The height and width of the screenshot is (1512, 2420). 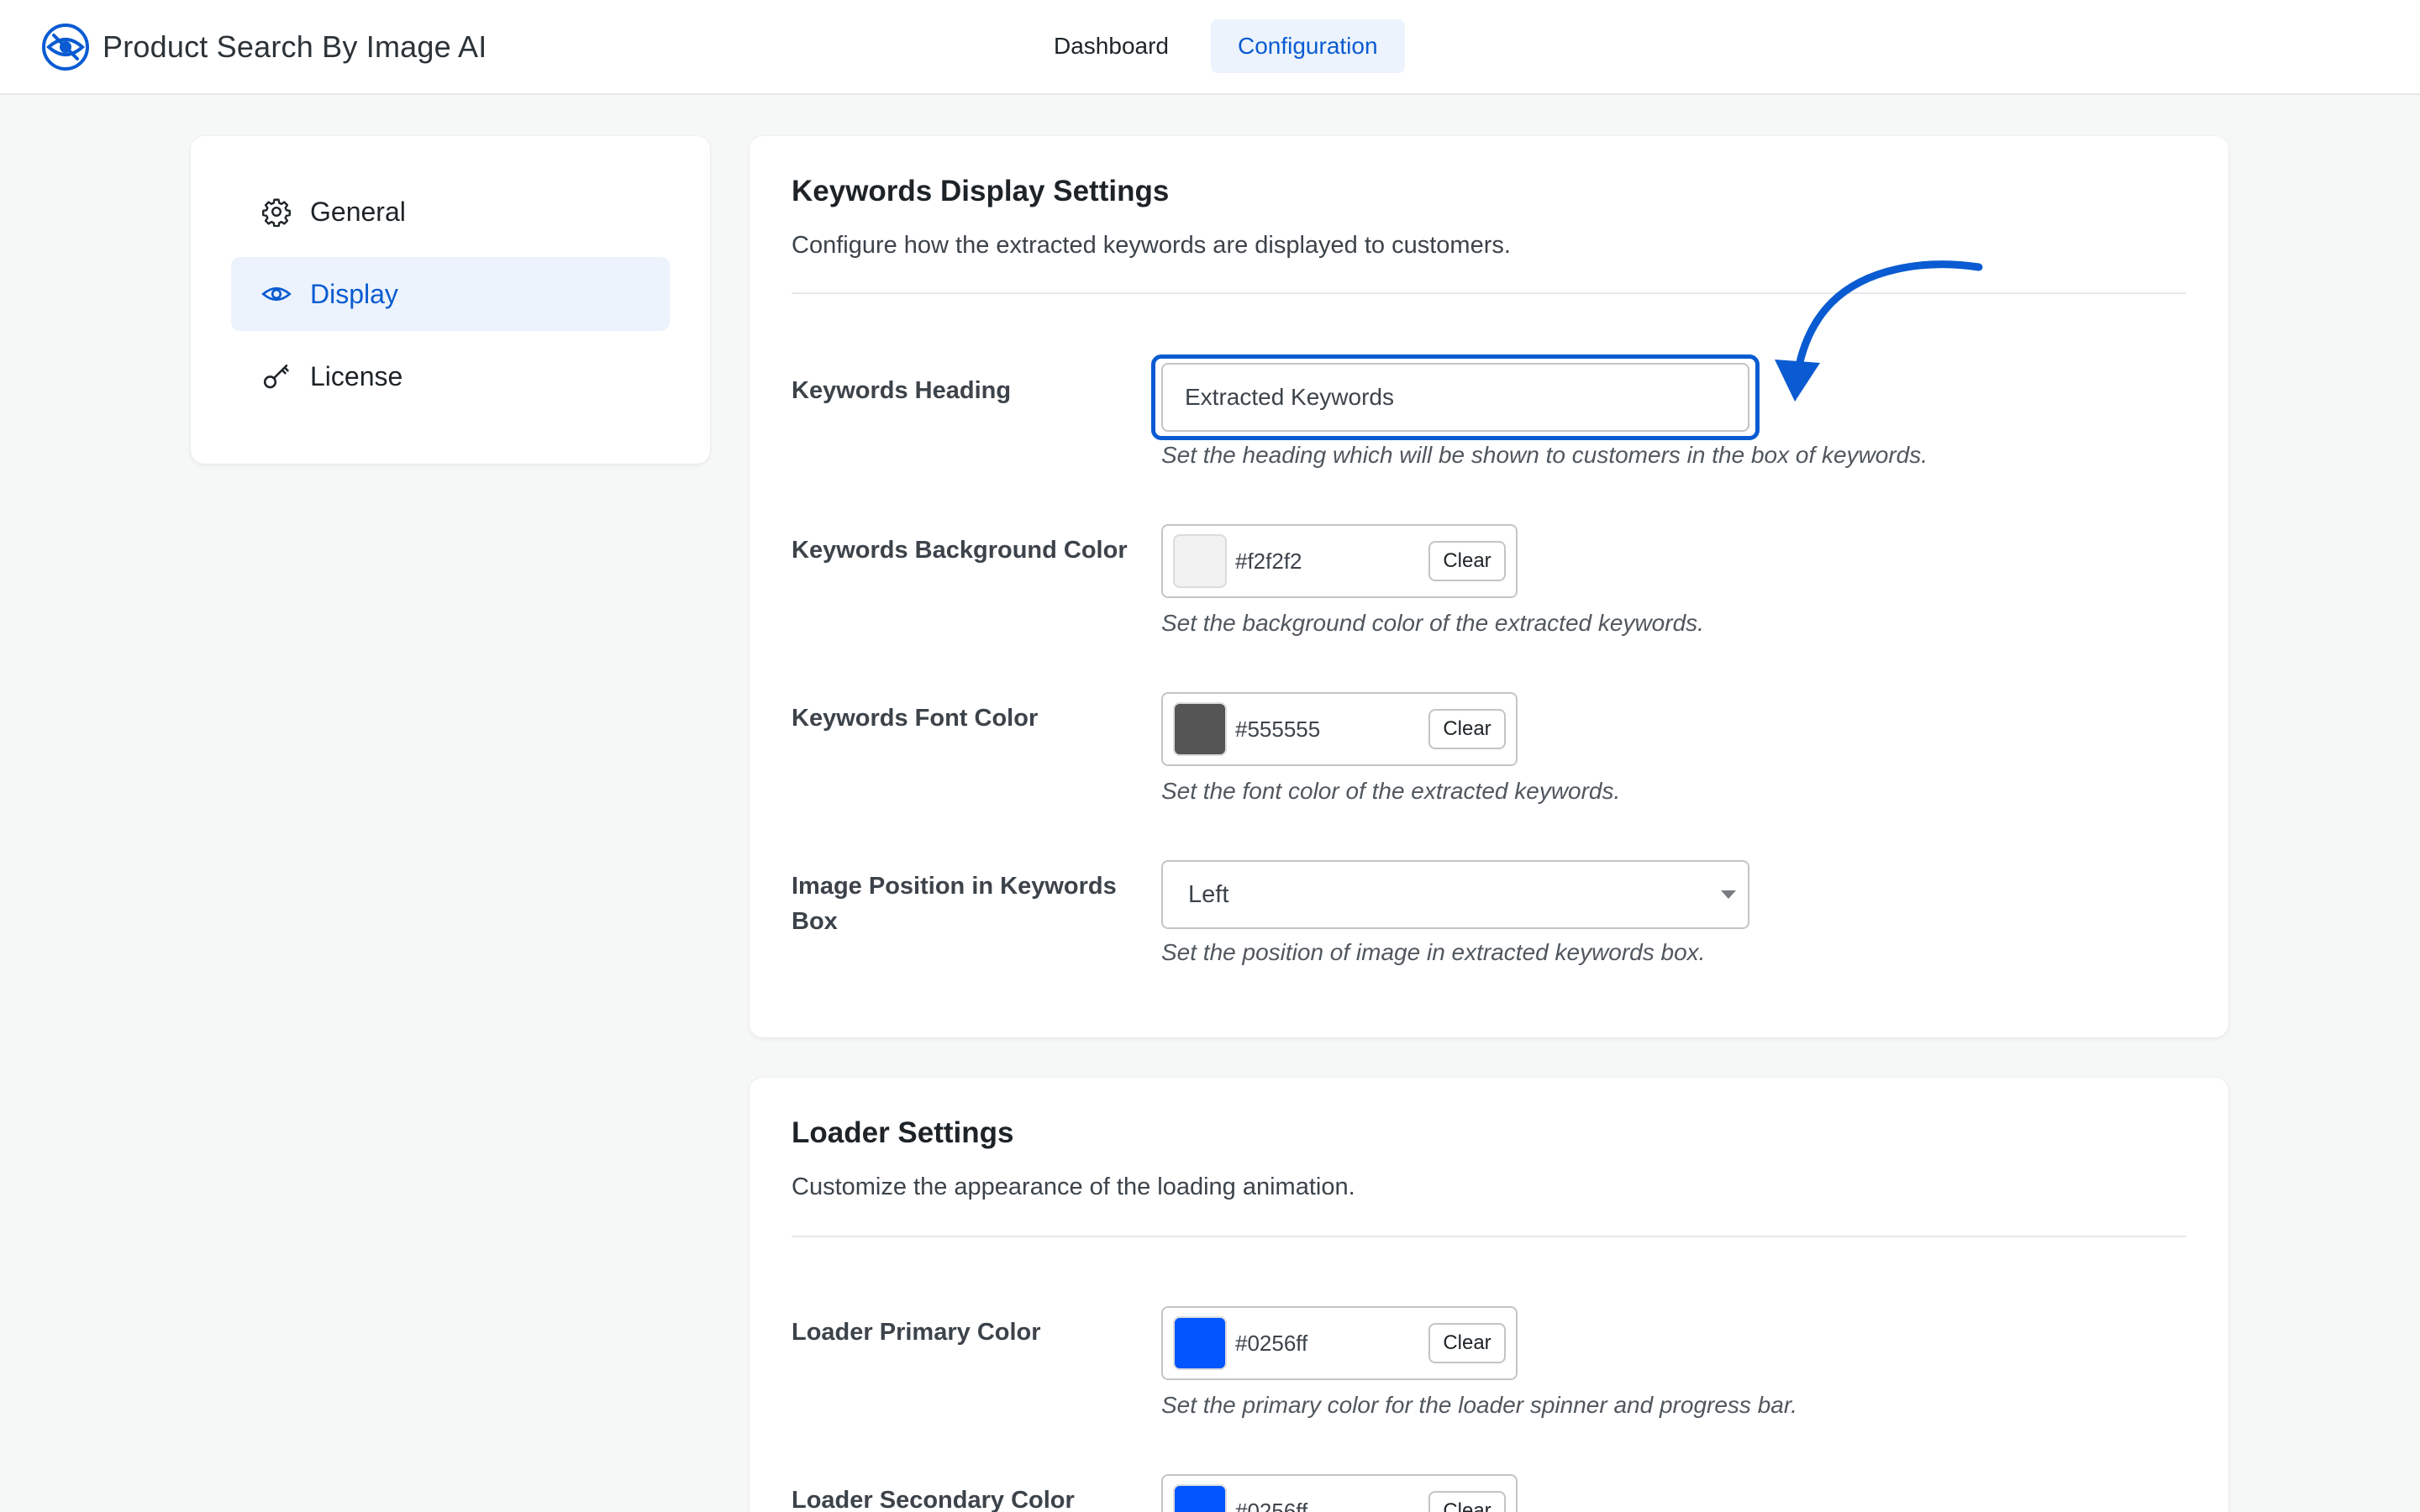 I want to click on loader-secondary-color-picker: #0256ff Clear, so click(x=1339, y=1493).